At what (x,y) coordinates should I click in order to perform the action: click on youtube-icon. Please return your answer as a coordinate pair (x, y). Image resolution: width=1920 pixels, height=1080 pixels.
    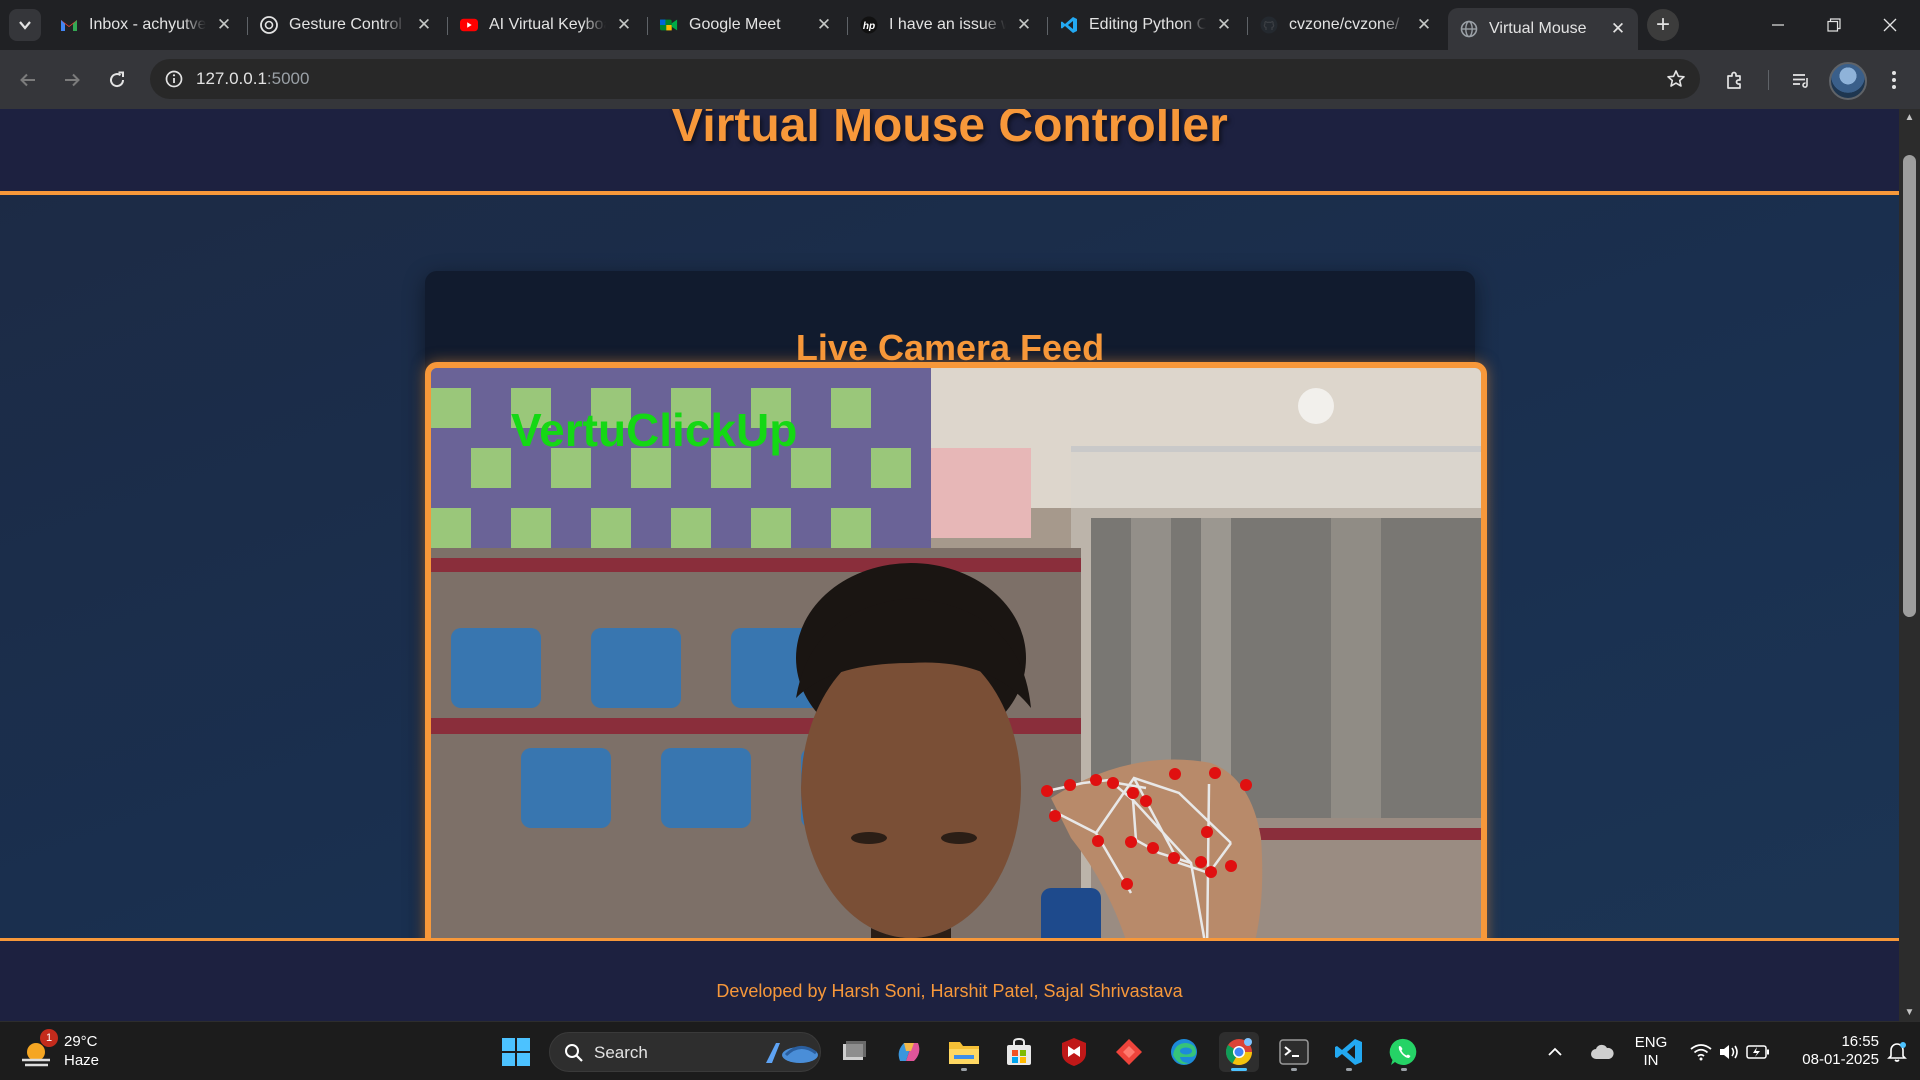
    Looking at the image, I should click on (469, 25).